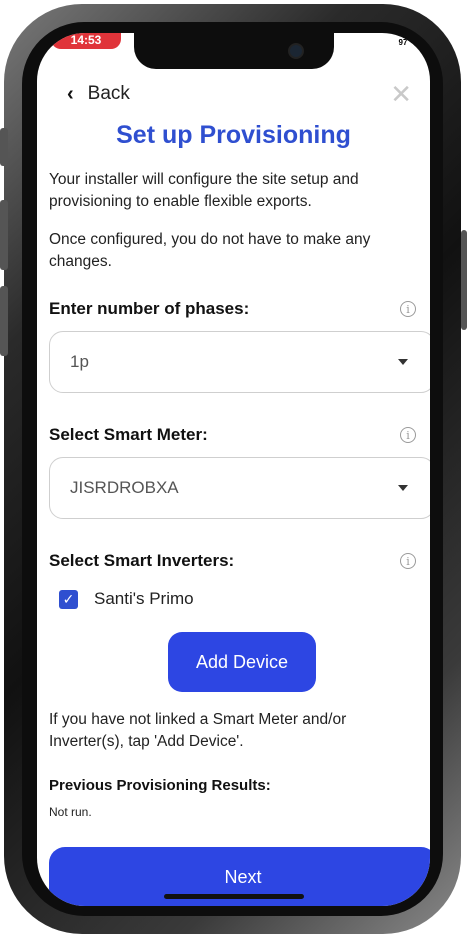  What do you see at coordinates (4, 147) in the screenshot?
I see `mute-switch` at bounding box center [4, 147].